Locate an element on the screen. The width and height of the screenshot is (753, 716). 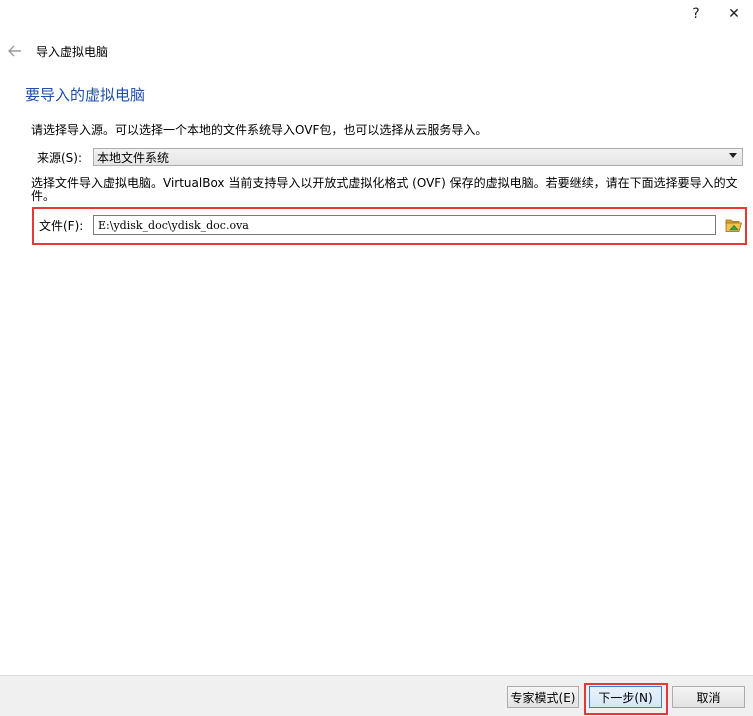
file-label: 文件(F): is located at coordinates (61, 225).